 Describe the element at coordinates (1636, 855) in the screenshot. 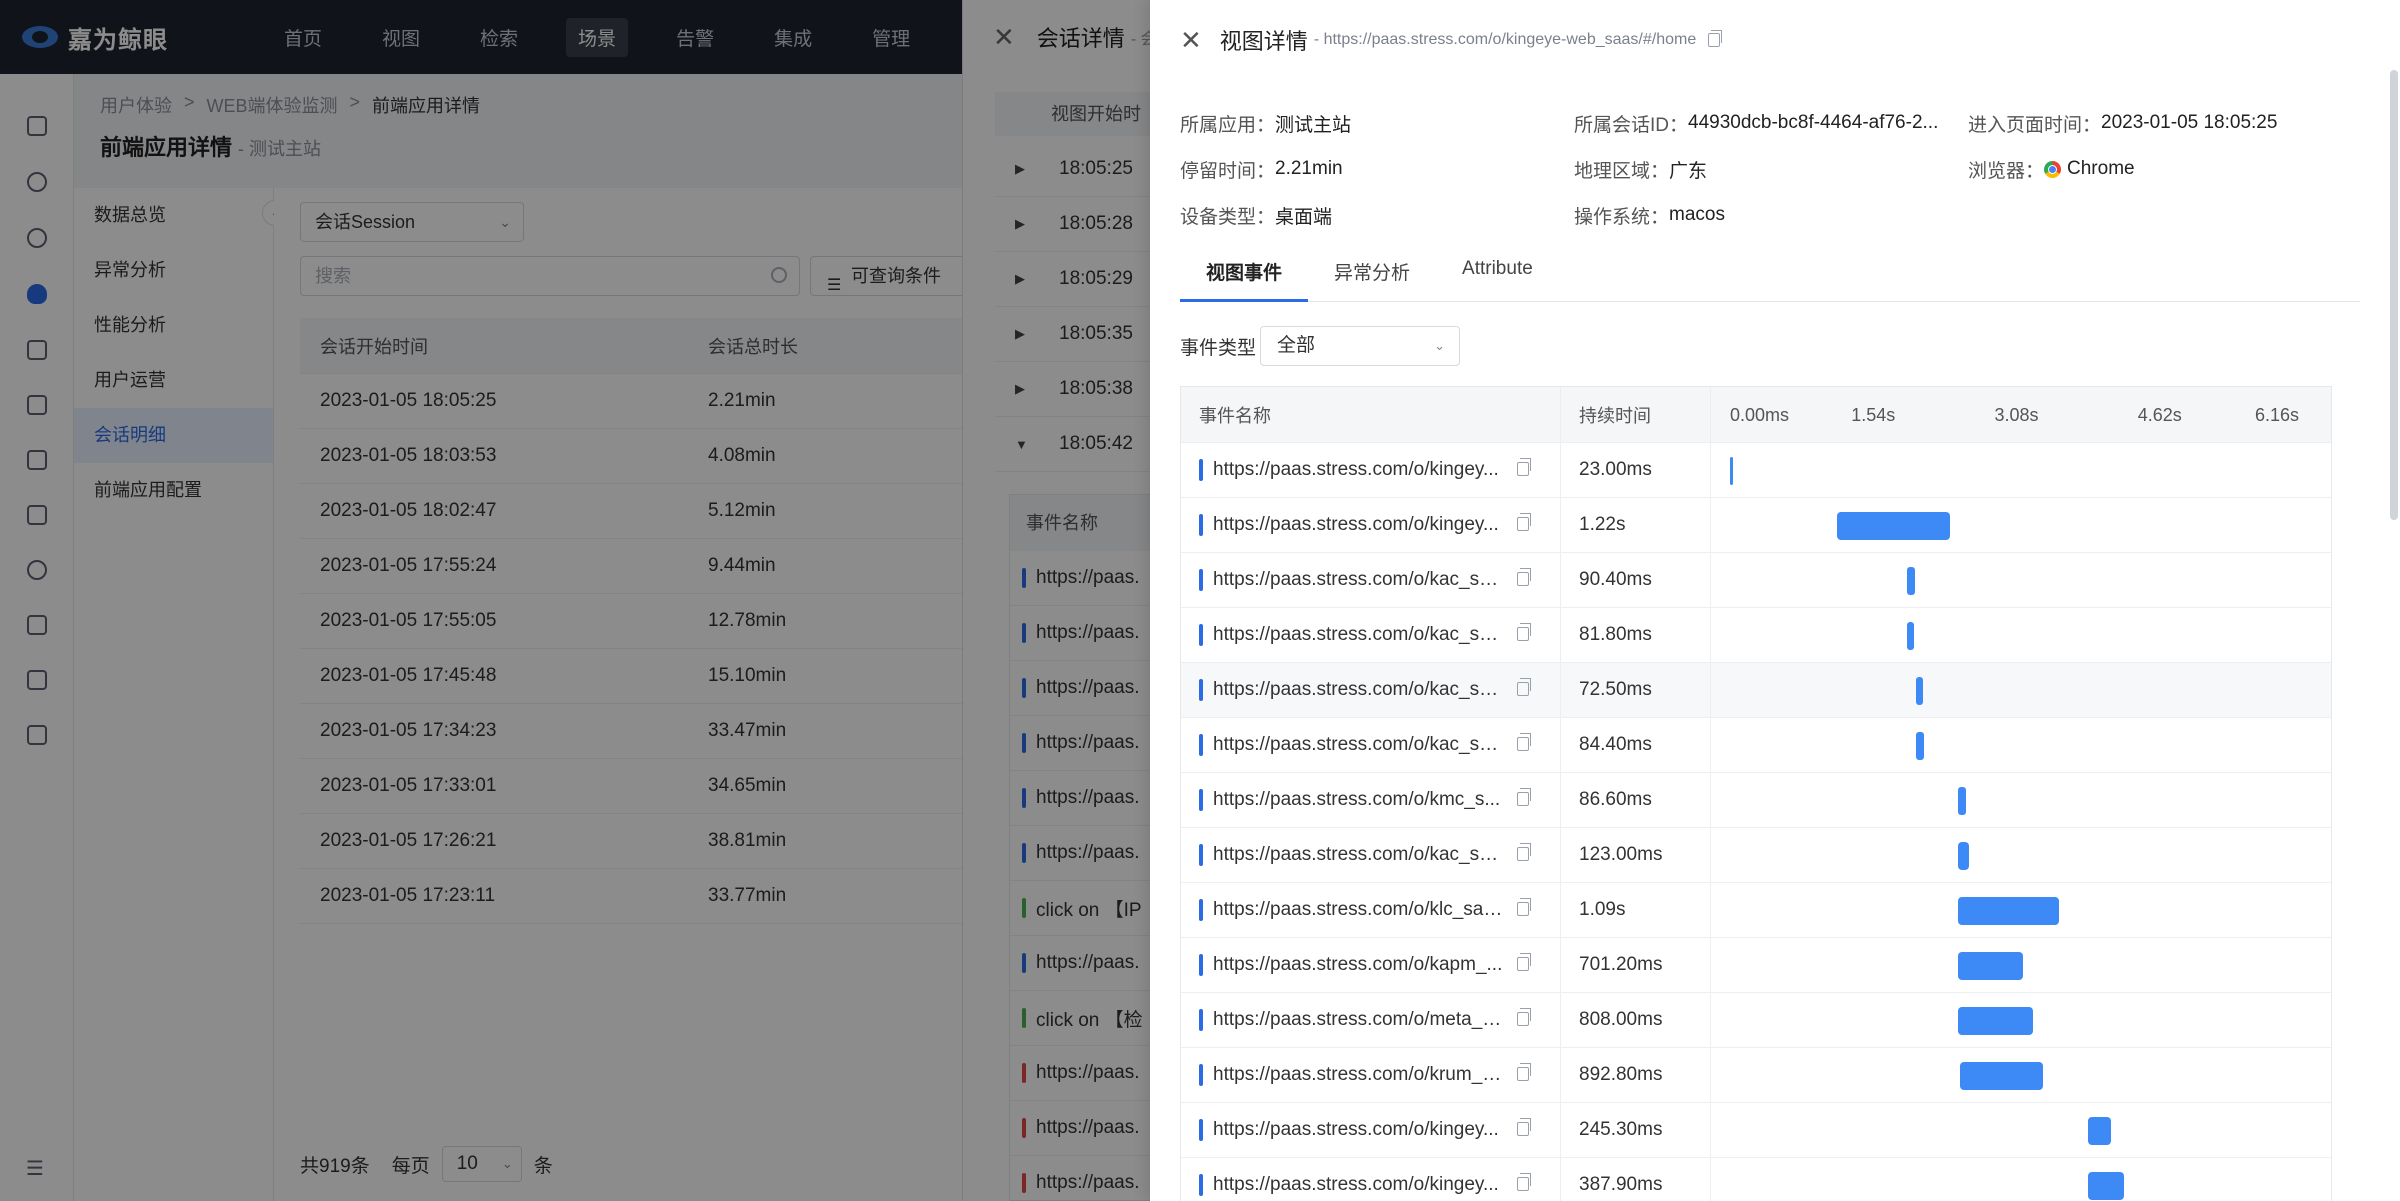

I see `event-duration: 123.00ms` at that location.